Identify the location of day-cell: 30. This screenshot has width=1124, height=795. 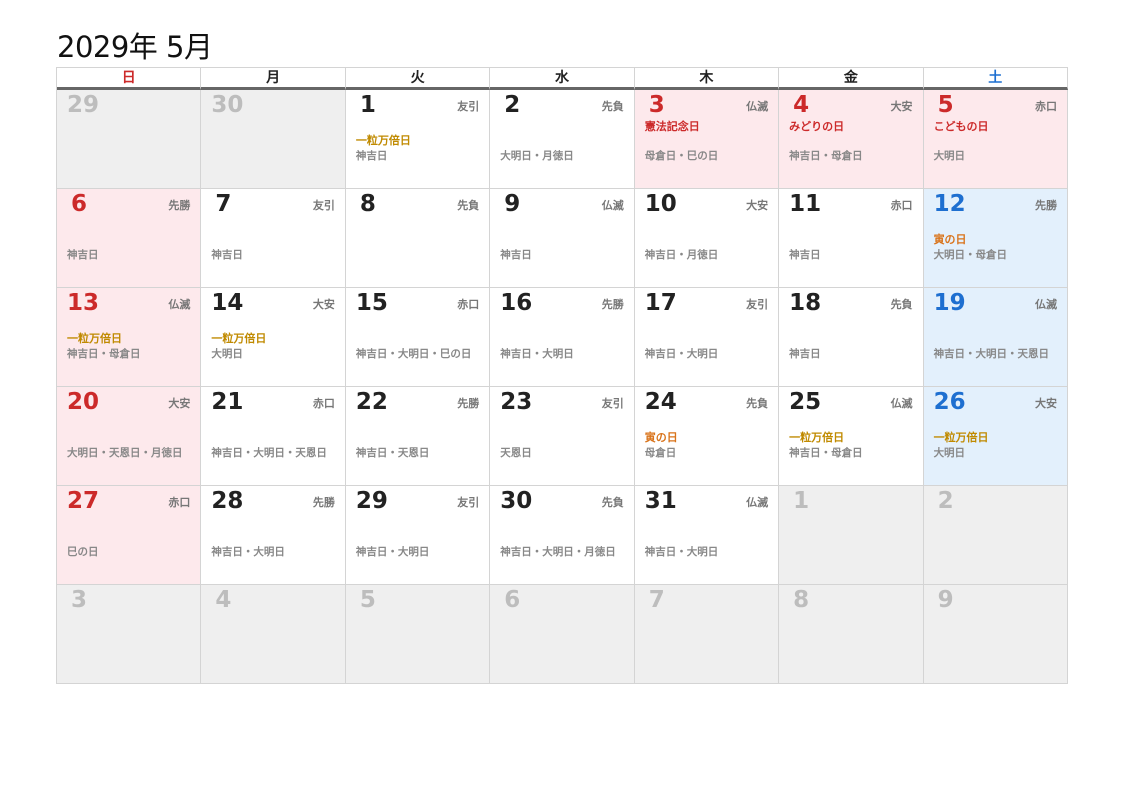
(273, 139).